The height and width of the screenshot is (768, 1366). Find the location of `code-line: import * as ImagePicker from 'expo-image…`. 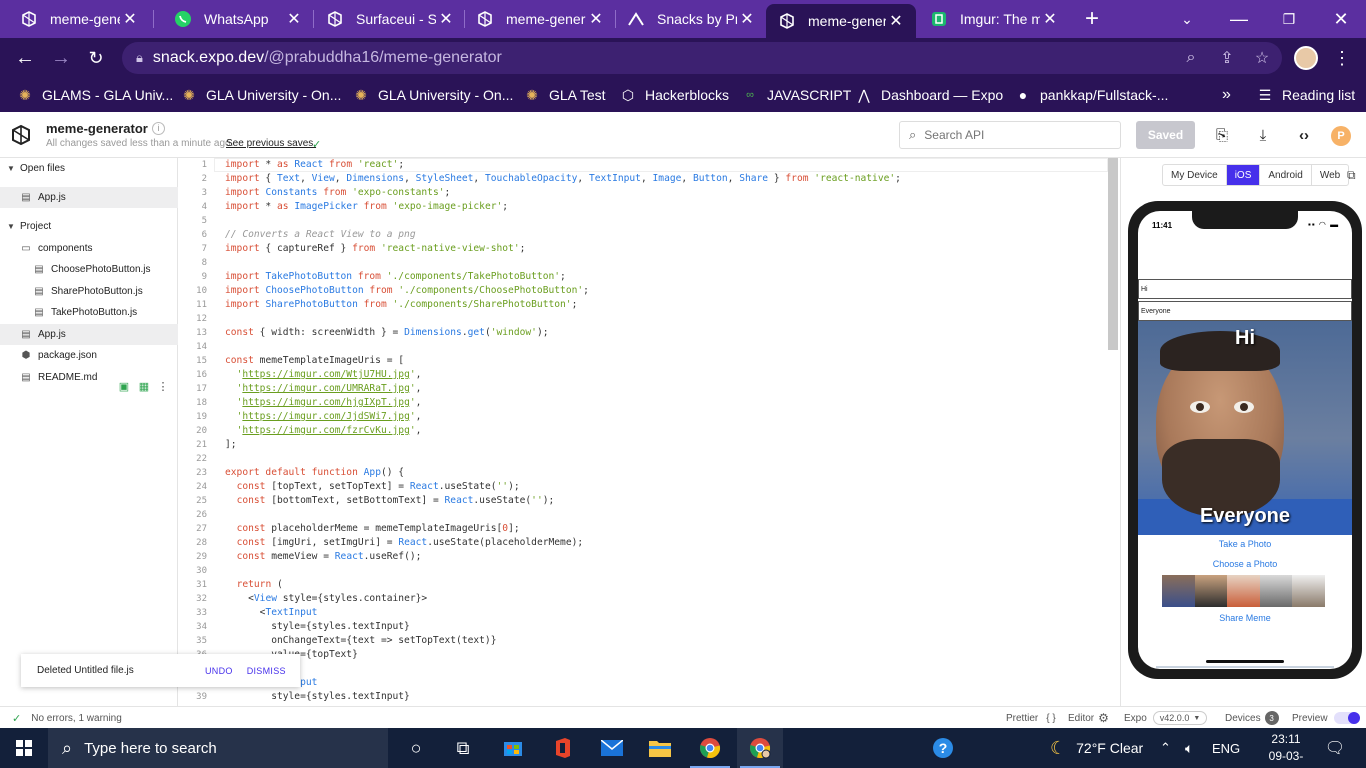

code-line: import * as ImagePicker from 'expo-image… is located at coordinates (366, 206).